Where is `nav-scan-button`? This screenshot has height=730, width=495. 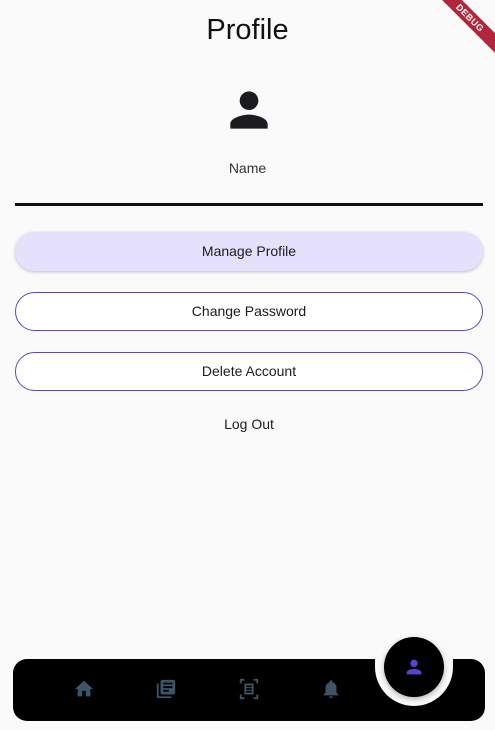
nav-scan-button is located at coordinates (249, 689).